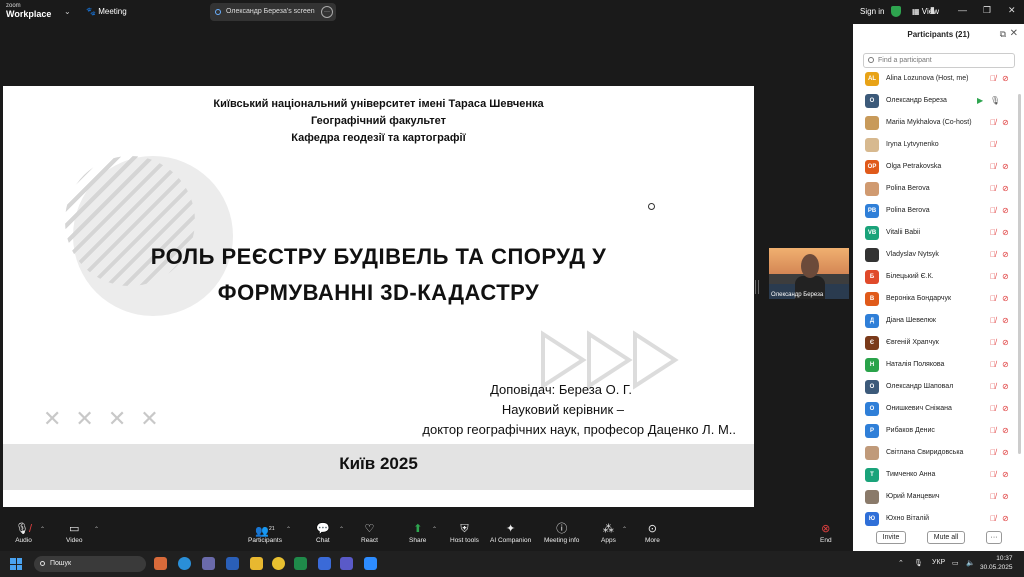 This screenshot has height=577, width=1024. What do you see at coordinates (184, 563) in the screenshot?
I see `edge-icon` at bounding box center [184, 563].